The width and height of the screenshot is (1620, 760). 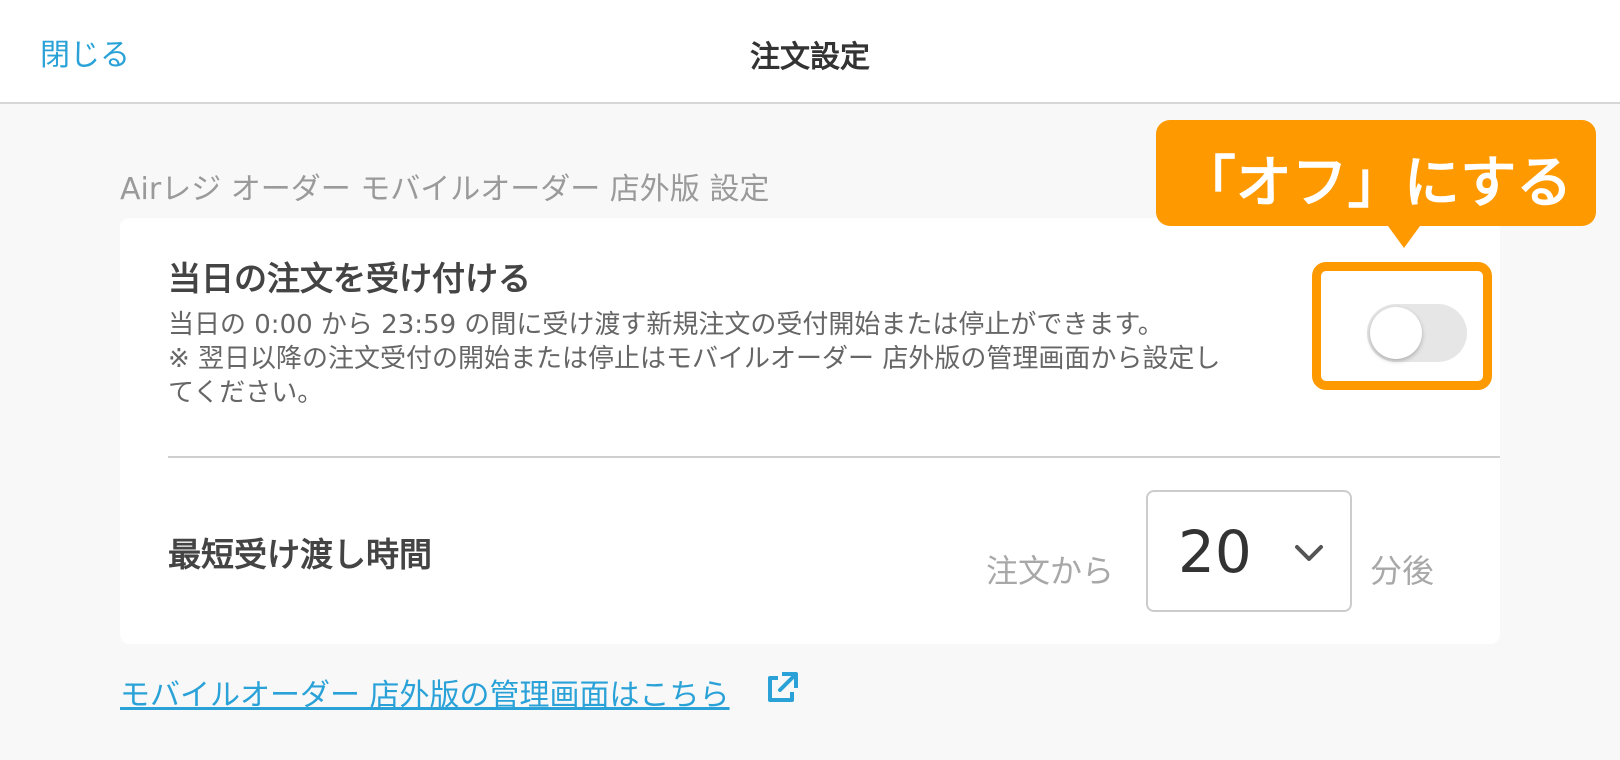 I want to click on description-line-3: てください。, so click(x=246, y=393).